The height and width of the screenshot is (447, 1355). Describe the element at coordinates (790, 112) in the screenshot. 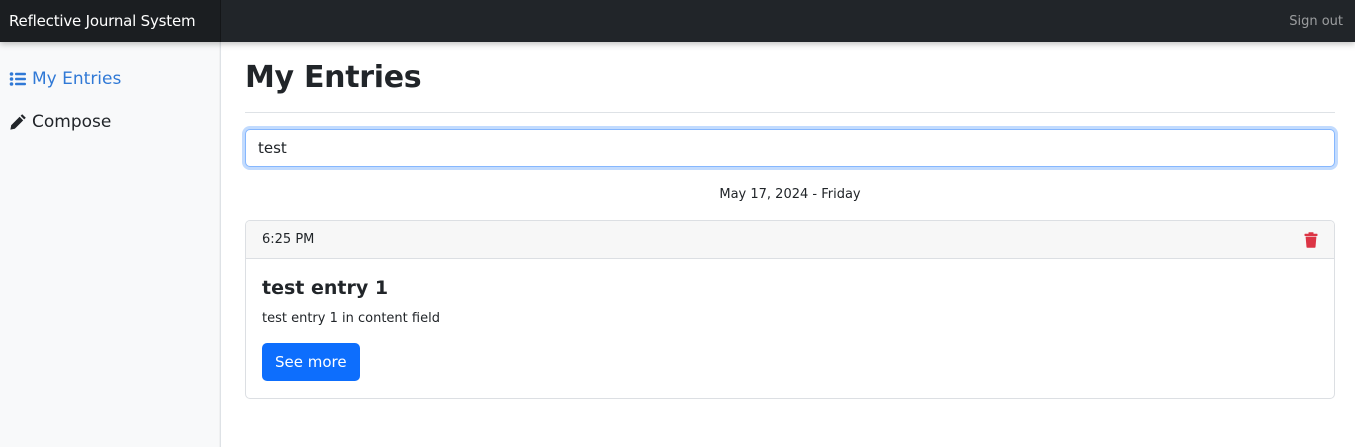

I see `title-divider` at that location.